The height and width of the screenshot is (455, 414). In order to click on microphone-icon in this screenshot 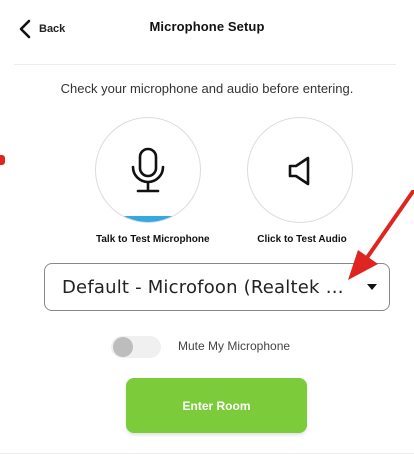, I will do `click(148, 170)`.